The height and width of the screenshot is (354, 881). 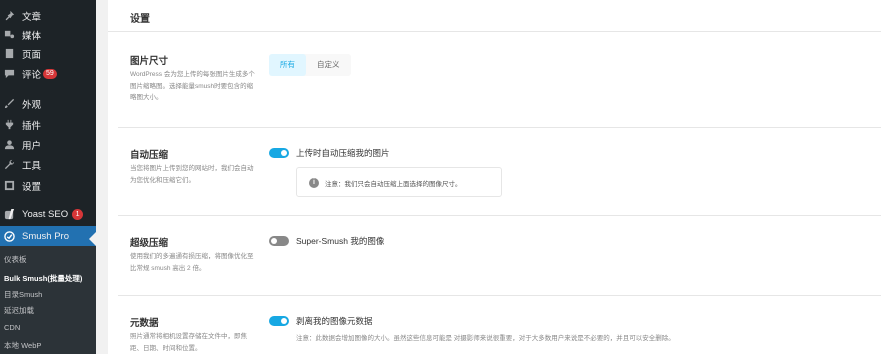 What do you see at coordinates (32, 166) in the screenshot?
I see `sidebar-item-label: 工具` at bounding box center [32, 166].